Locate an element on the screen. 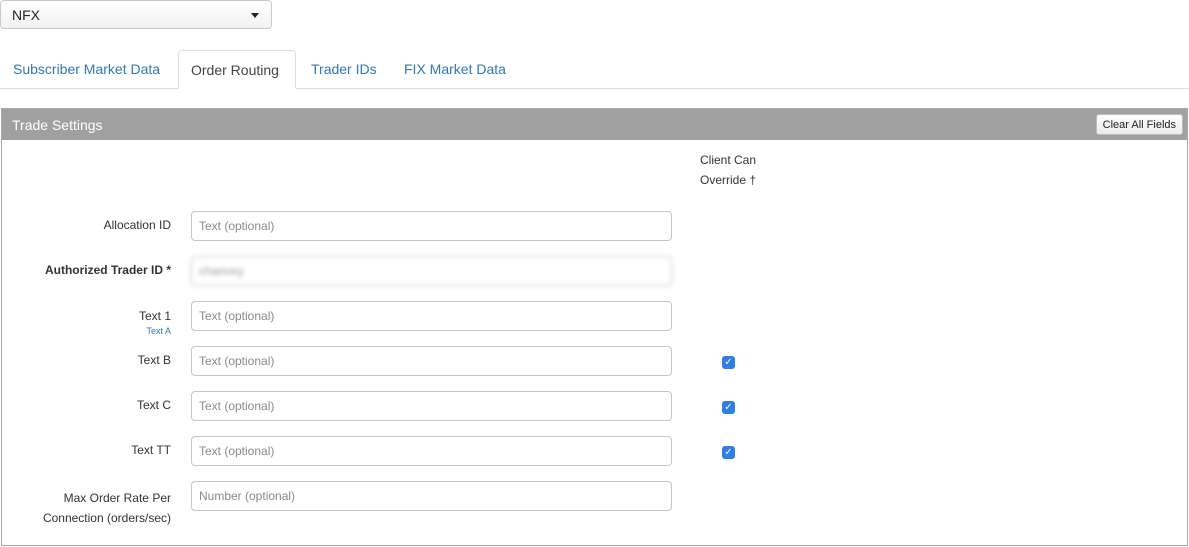 The image size is (1189, 547). text-1-label-text: Text 1 is located at coordinates (154, 316).